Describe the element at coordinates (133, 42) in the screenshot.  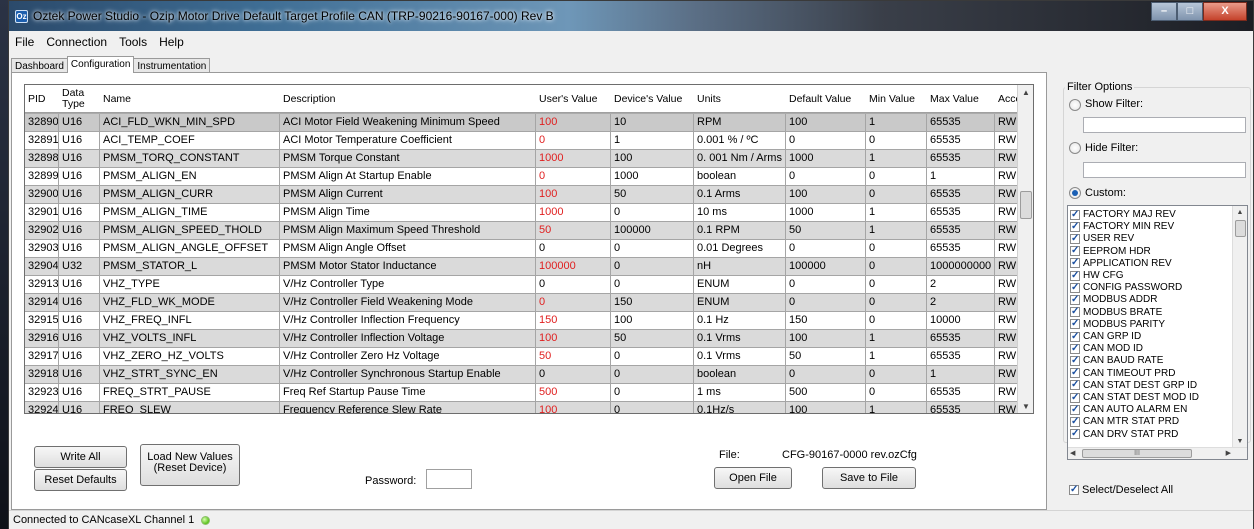
I see `menu-tools: Tools` at that location.